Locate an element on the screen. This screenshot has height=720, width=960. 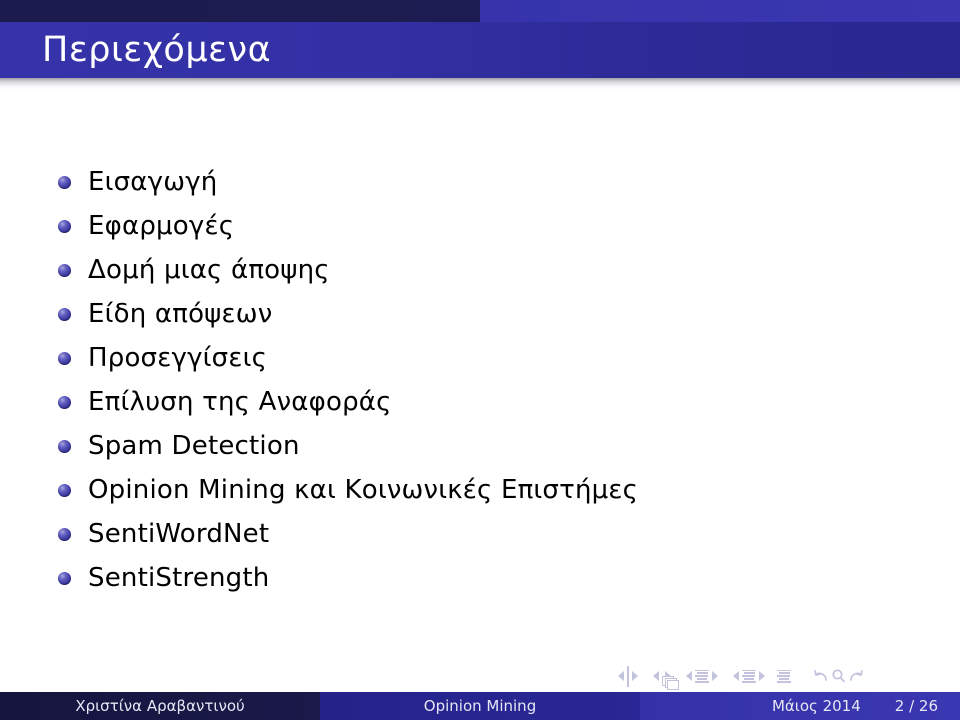
footer-date: Μάιος 2014 is located at coordinates (816, 706).